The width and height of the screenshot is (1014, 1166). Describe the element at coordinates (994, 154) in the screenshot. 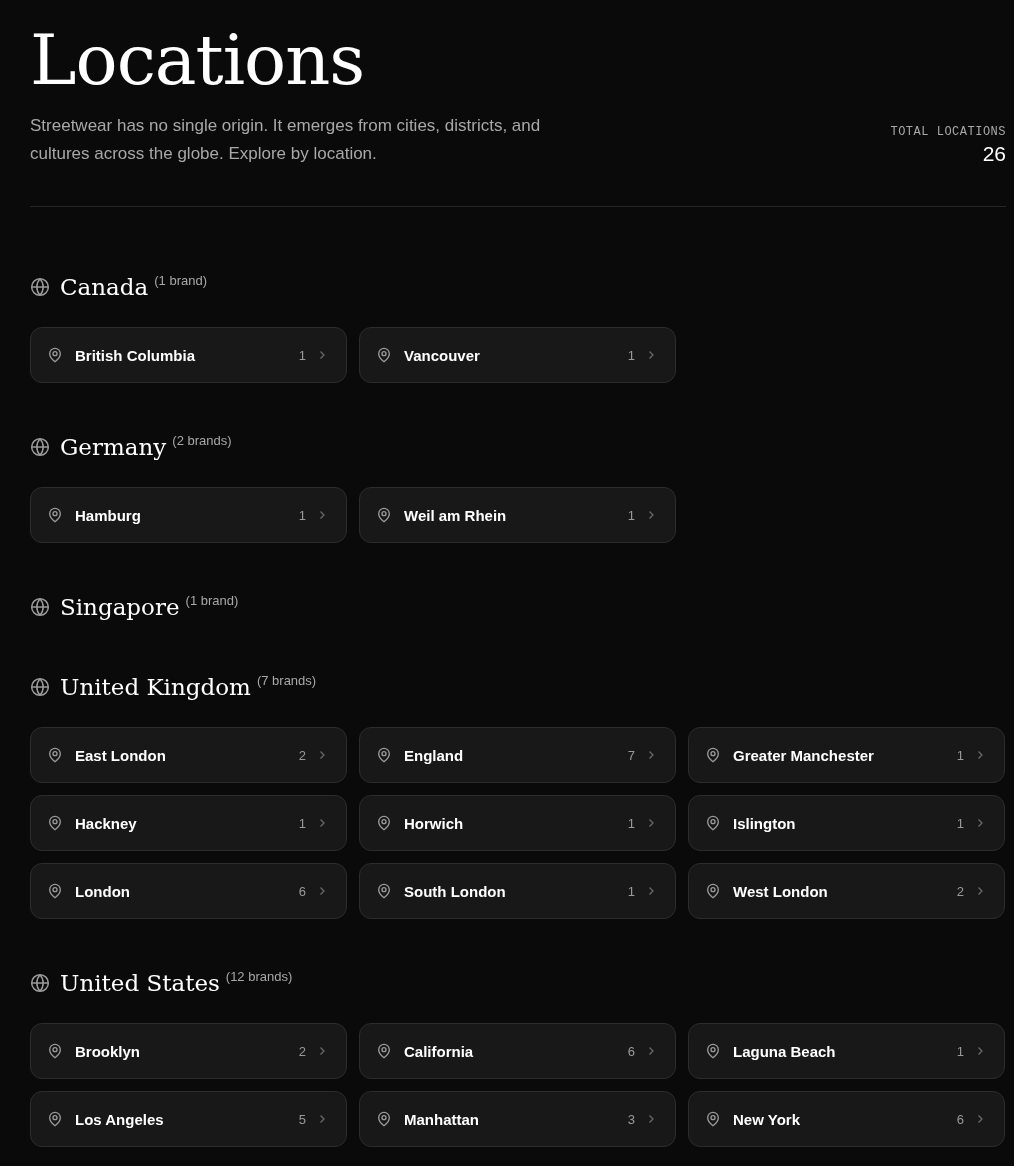

I see `total-value: 26` at that location.